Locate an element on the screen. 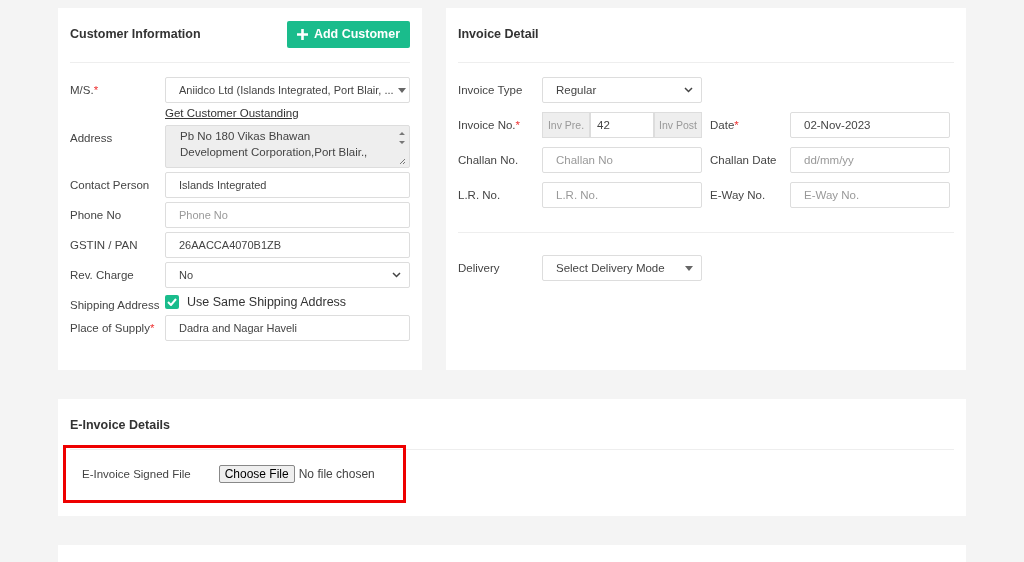  field-label: E-Invoice Signed File is located at coordinates (136, 474).